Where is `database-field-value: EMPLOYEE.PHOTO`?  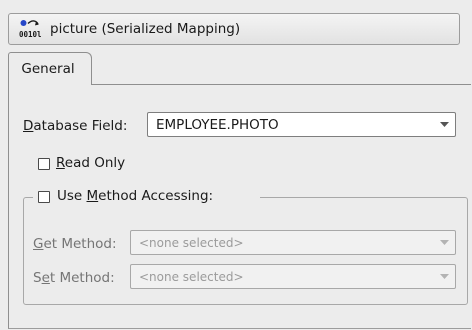
database-field-value: EMPLOYEE.PHOTO is located at coordinates (217, 124).